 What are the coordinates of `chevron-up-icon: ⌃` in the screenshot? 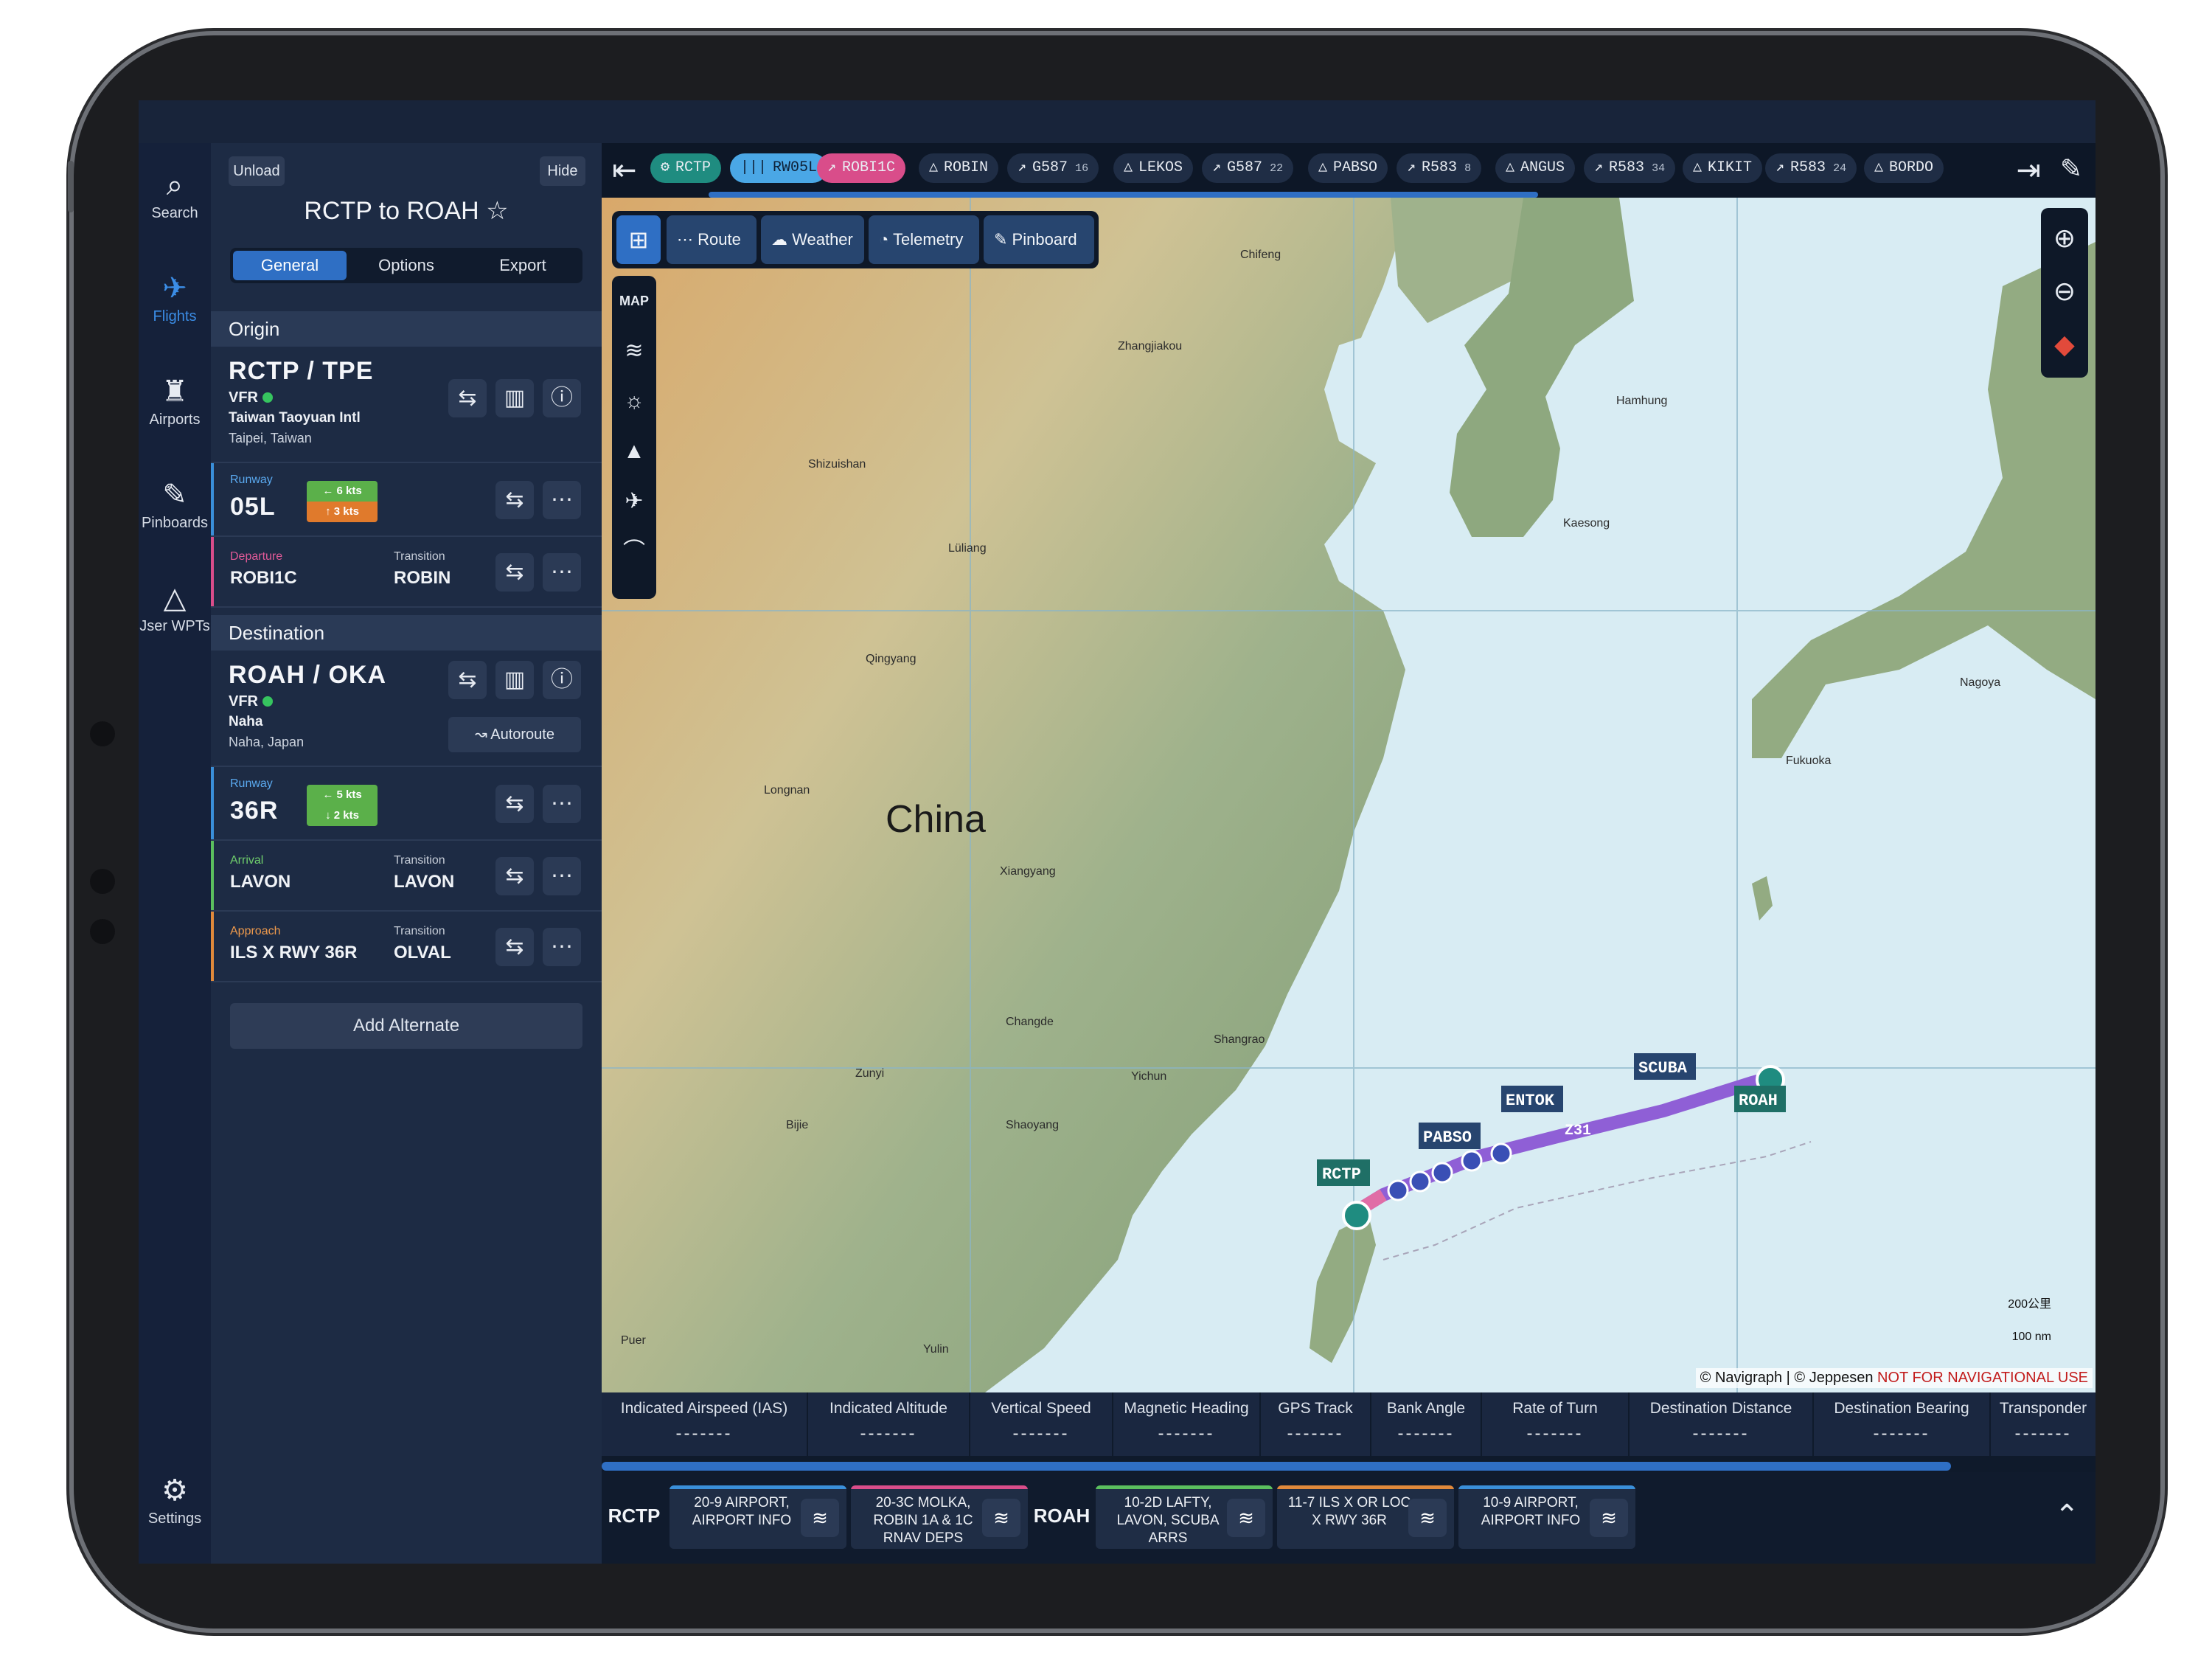 It's located at (2066, 1516).